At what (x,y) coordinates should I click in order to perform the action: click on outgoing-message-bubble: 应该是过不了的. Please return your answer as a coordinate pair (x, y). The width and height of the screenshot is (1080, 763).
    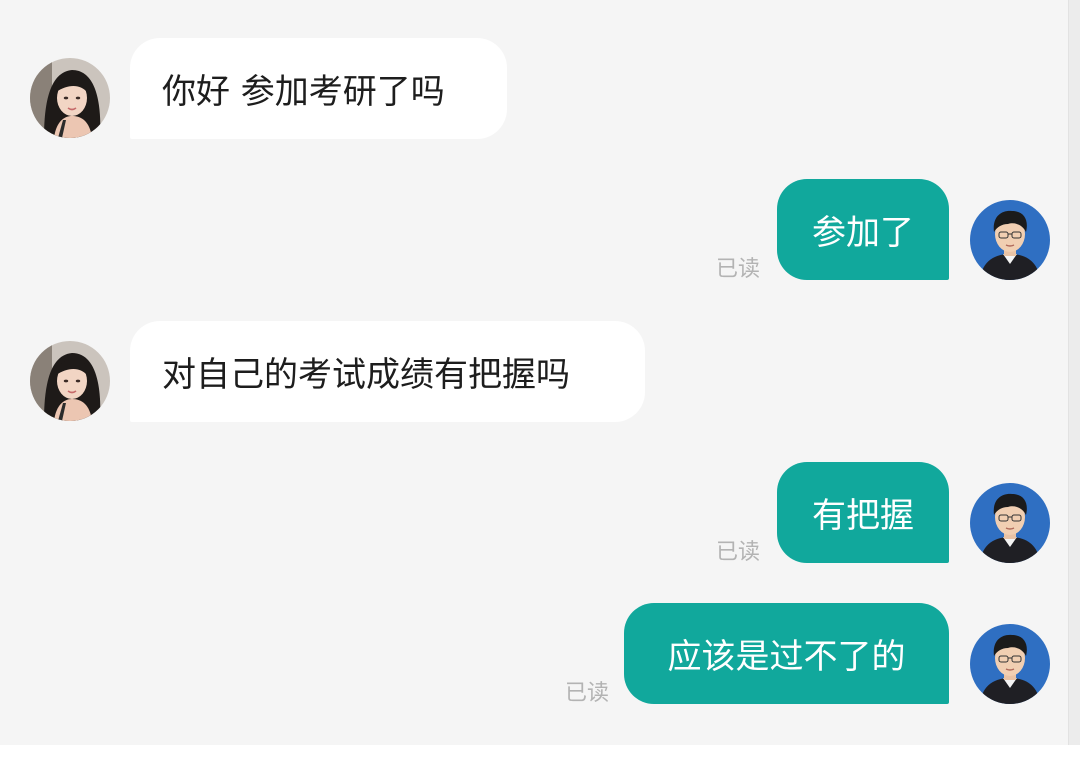
    Looking at the image, I should click on (786, 653).